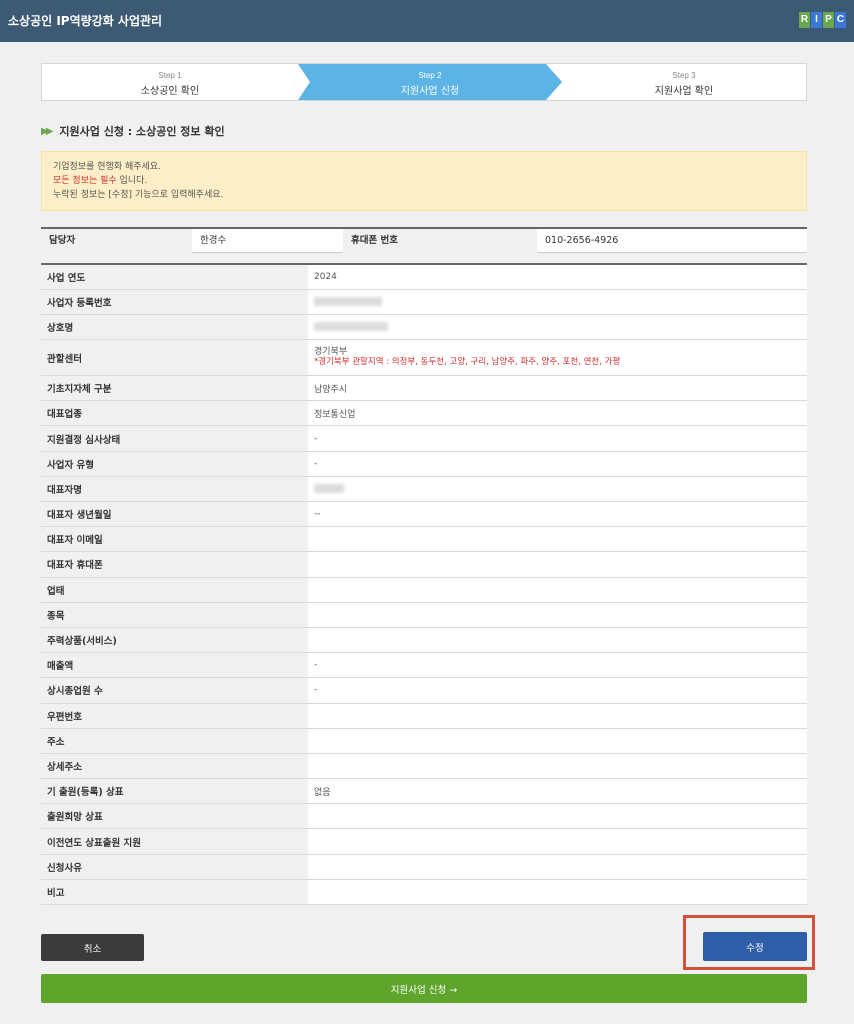  I want to click on info-row-label: 출원희망 상표, so click(174, 816).